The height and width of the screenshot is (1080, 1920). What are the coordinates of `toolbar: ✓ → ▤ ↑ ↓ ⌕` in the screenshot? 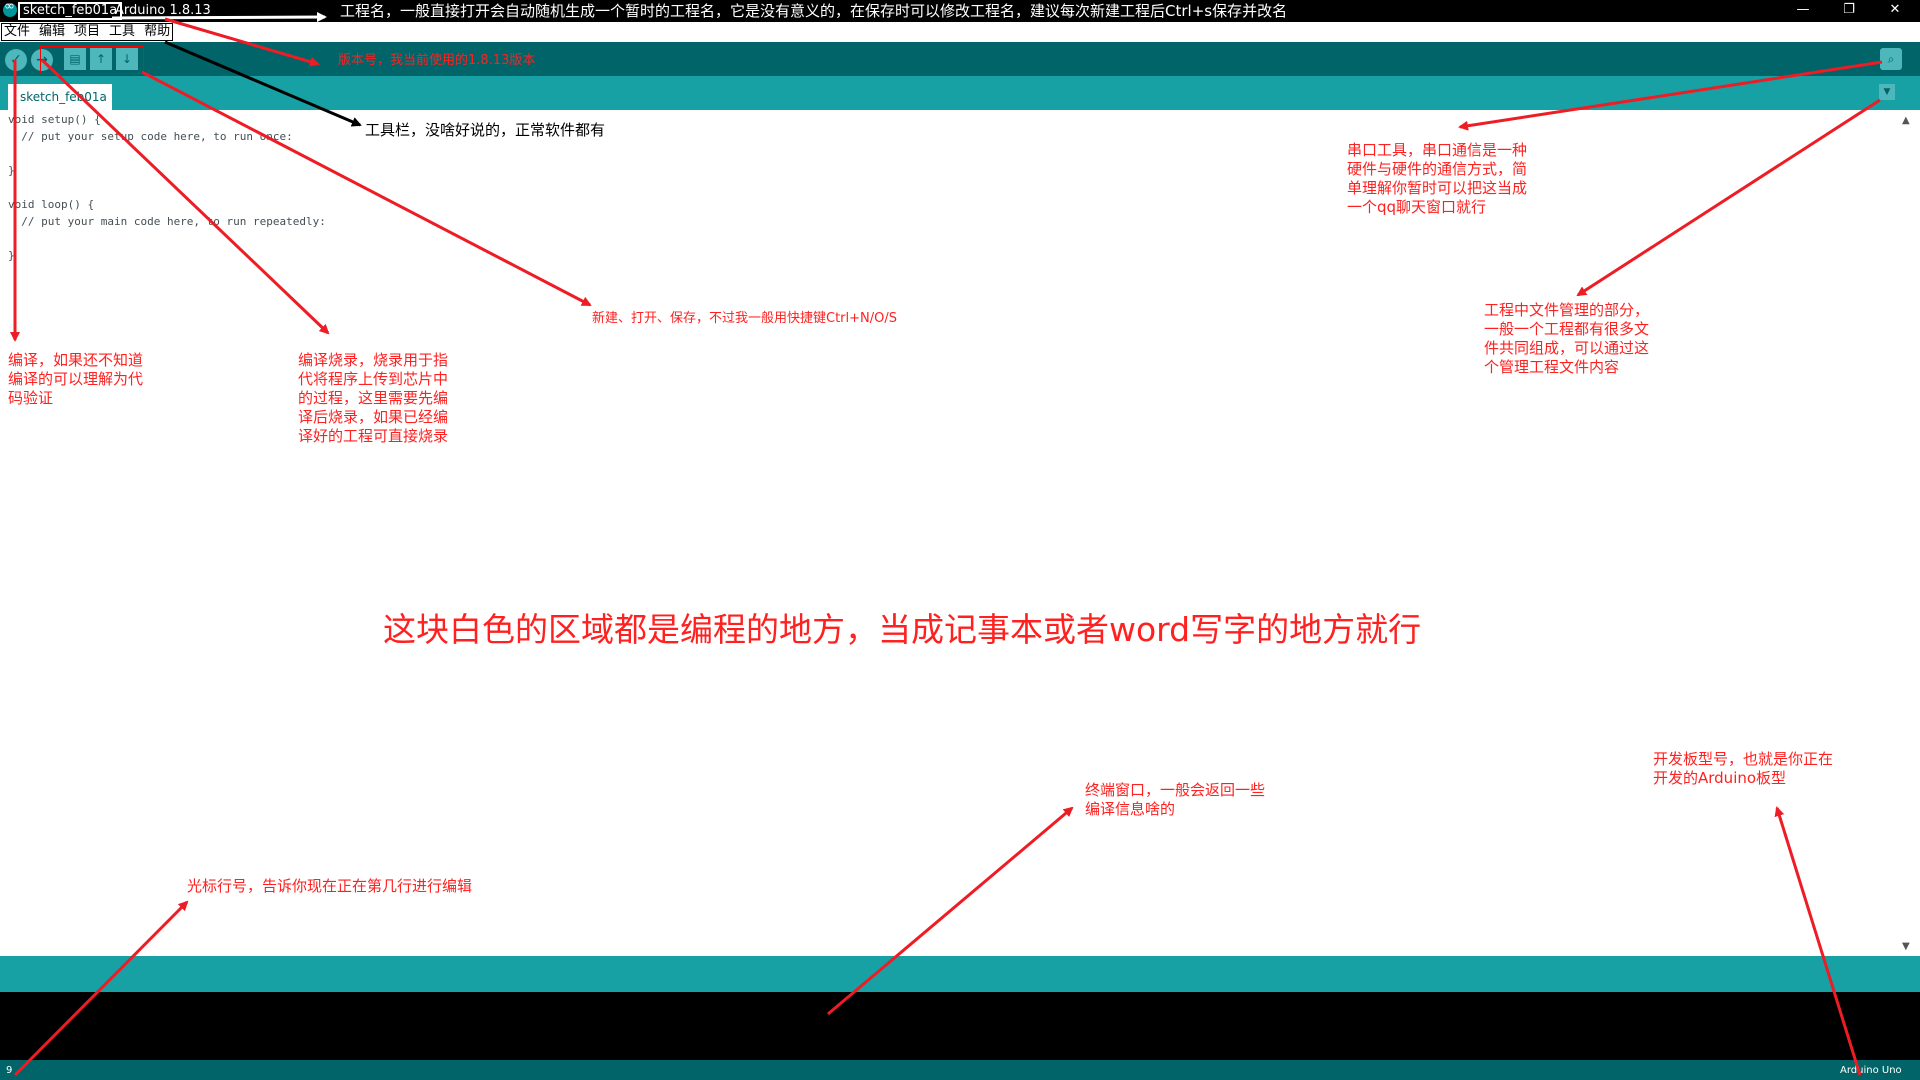 It's located at (960, 59).